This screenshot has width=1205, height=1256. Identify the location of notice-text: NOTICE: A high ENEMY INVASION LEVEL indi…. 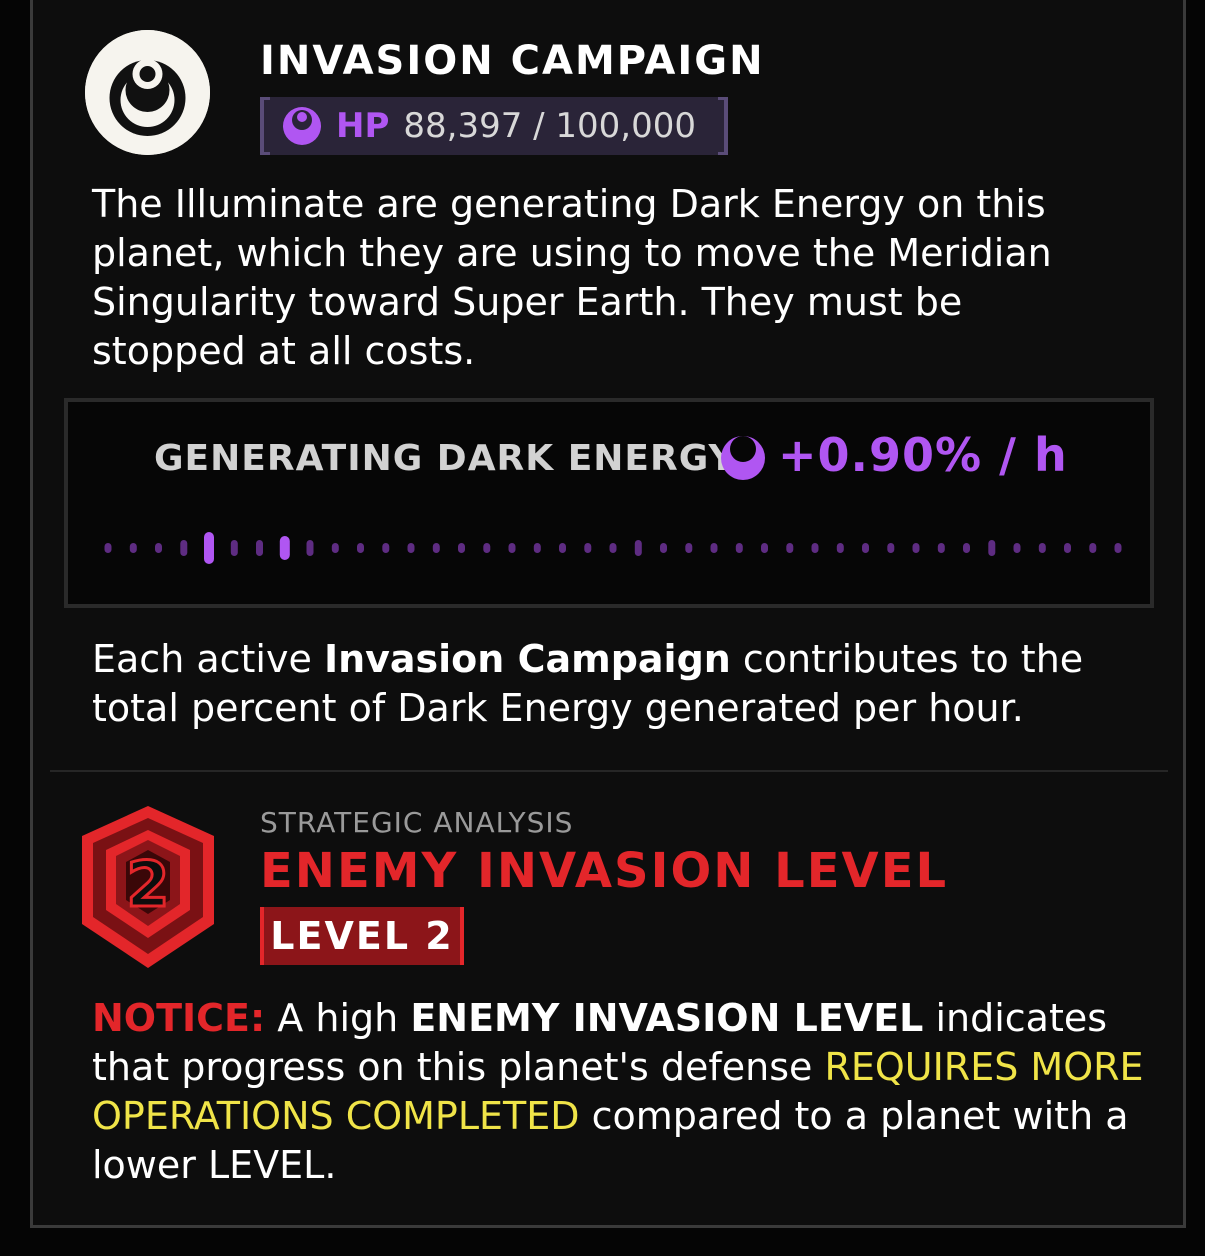
(627, 1092).